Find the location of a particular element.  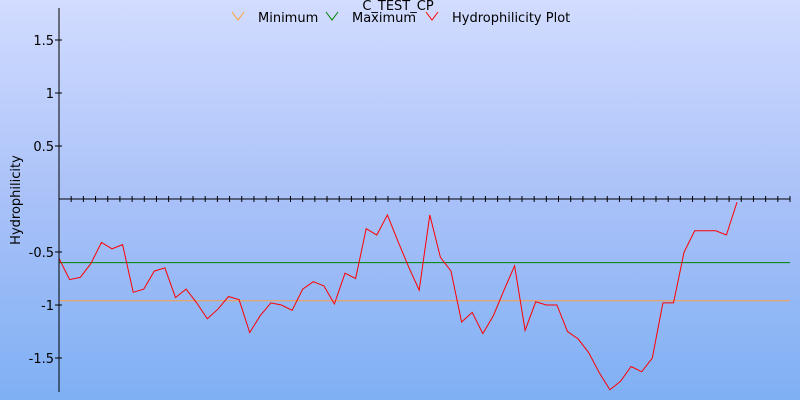

legend: Minimum Maximum Hydrophilicity Plot is located at coordinates (400, 18).